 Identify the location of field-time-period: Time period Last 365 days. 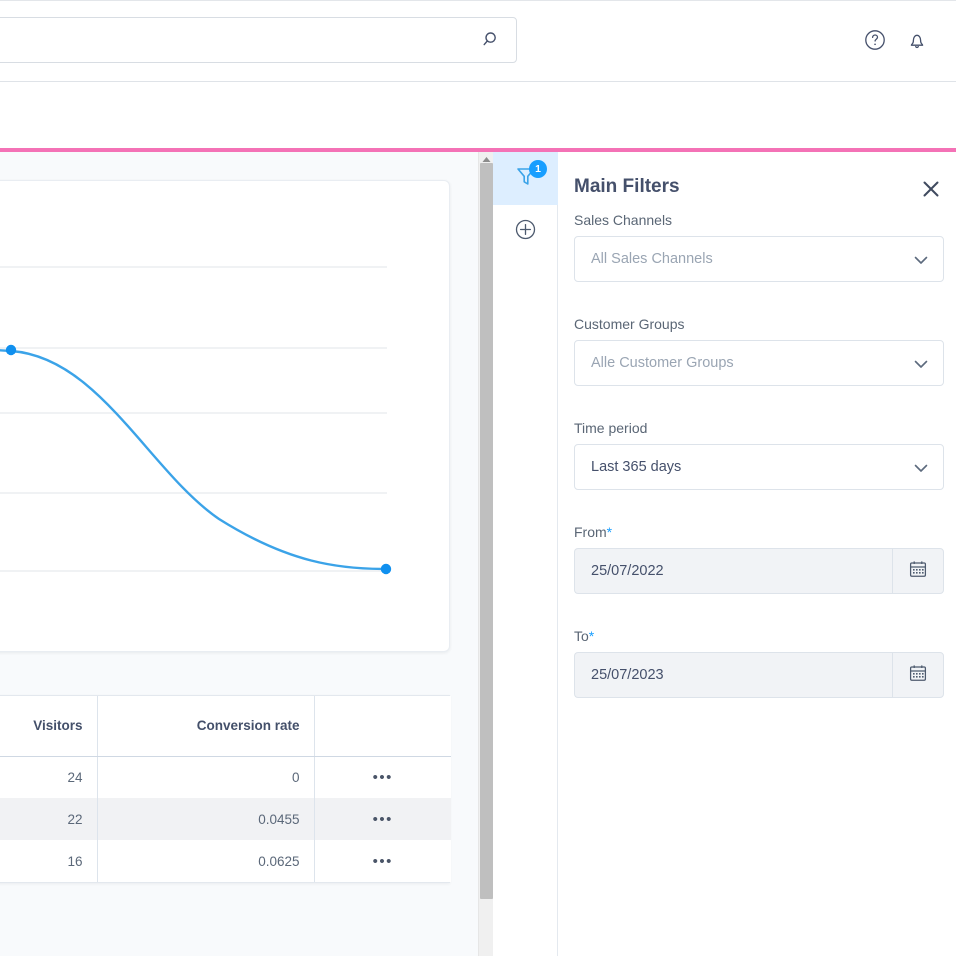
(759, 455).